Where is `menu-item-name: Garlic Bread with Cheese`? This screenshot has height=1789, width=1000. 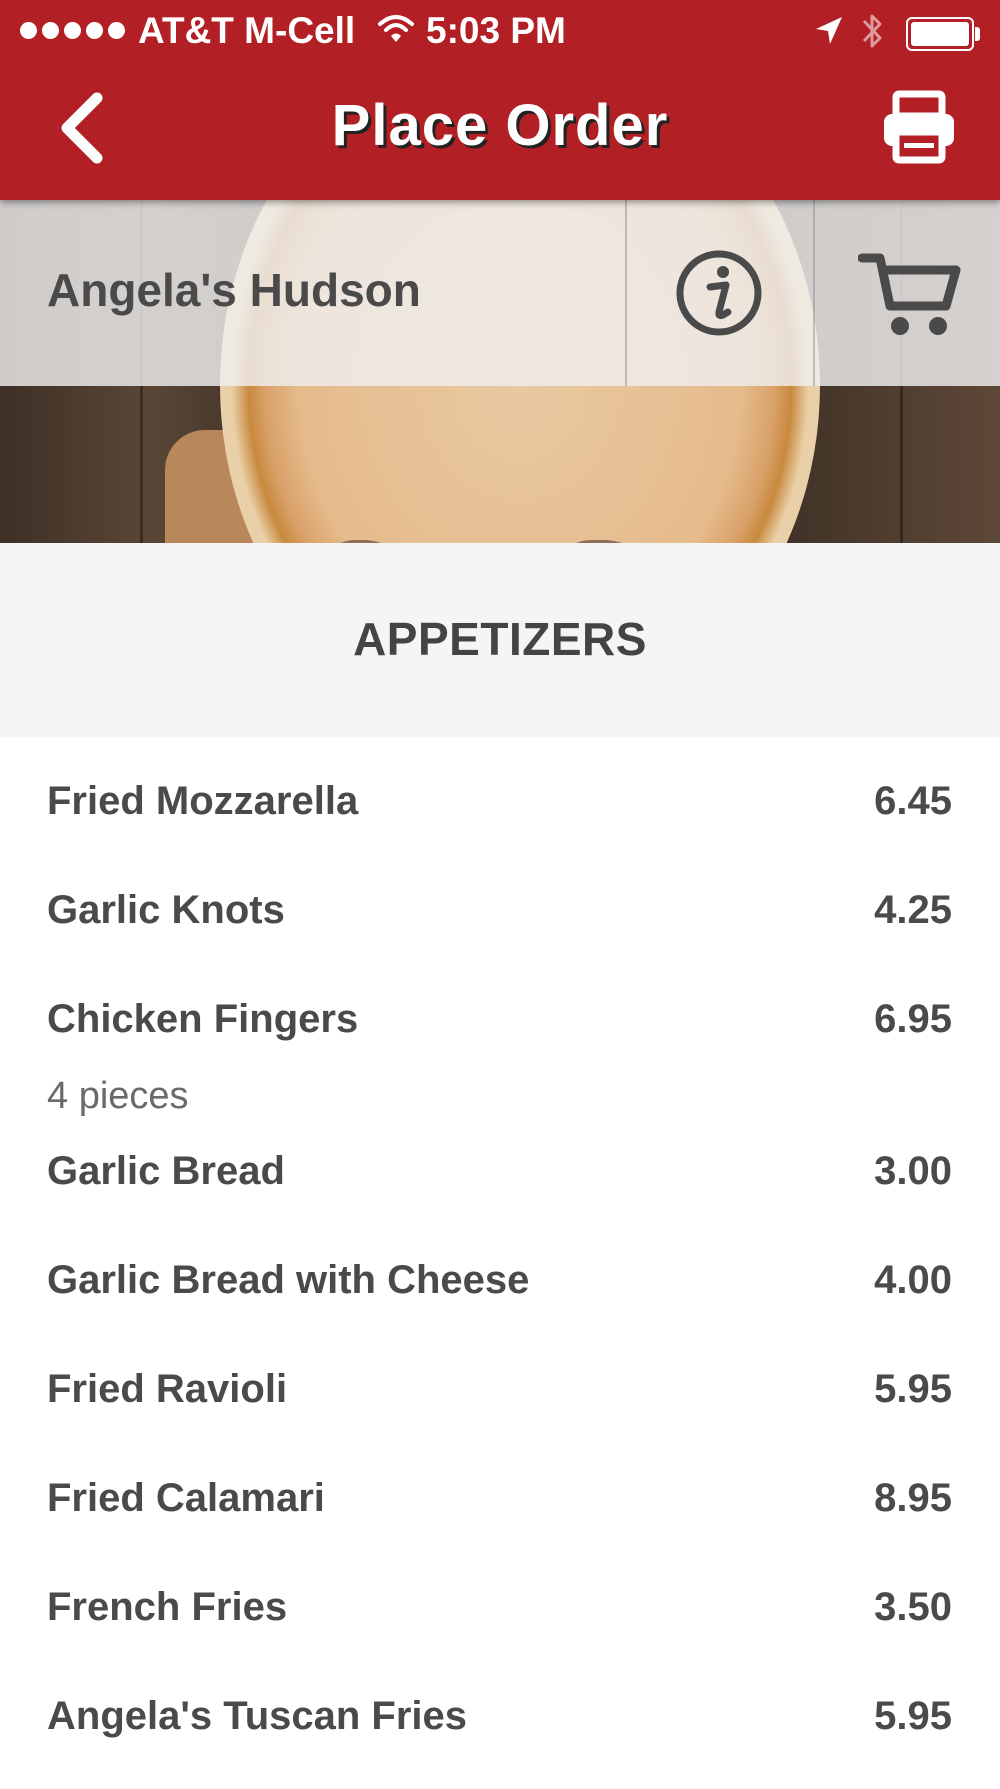
menu-item-name: Garlic Bread with Cheese is located at coordinates (288, 1280).